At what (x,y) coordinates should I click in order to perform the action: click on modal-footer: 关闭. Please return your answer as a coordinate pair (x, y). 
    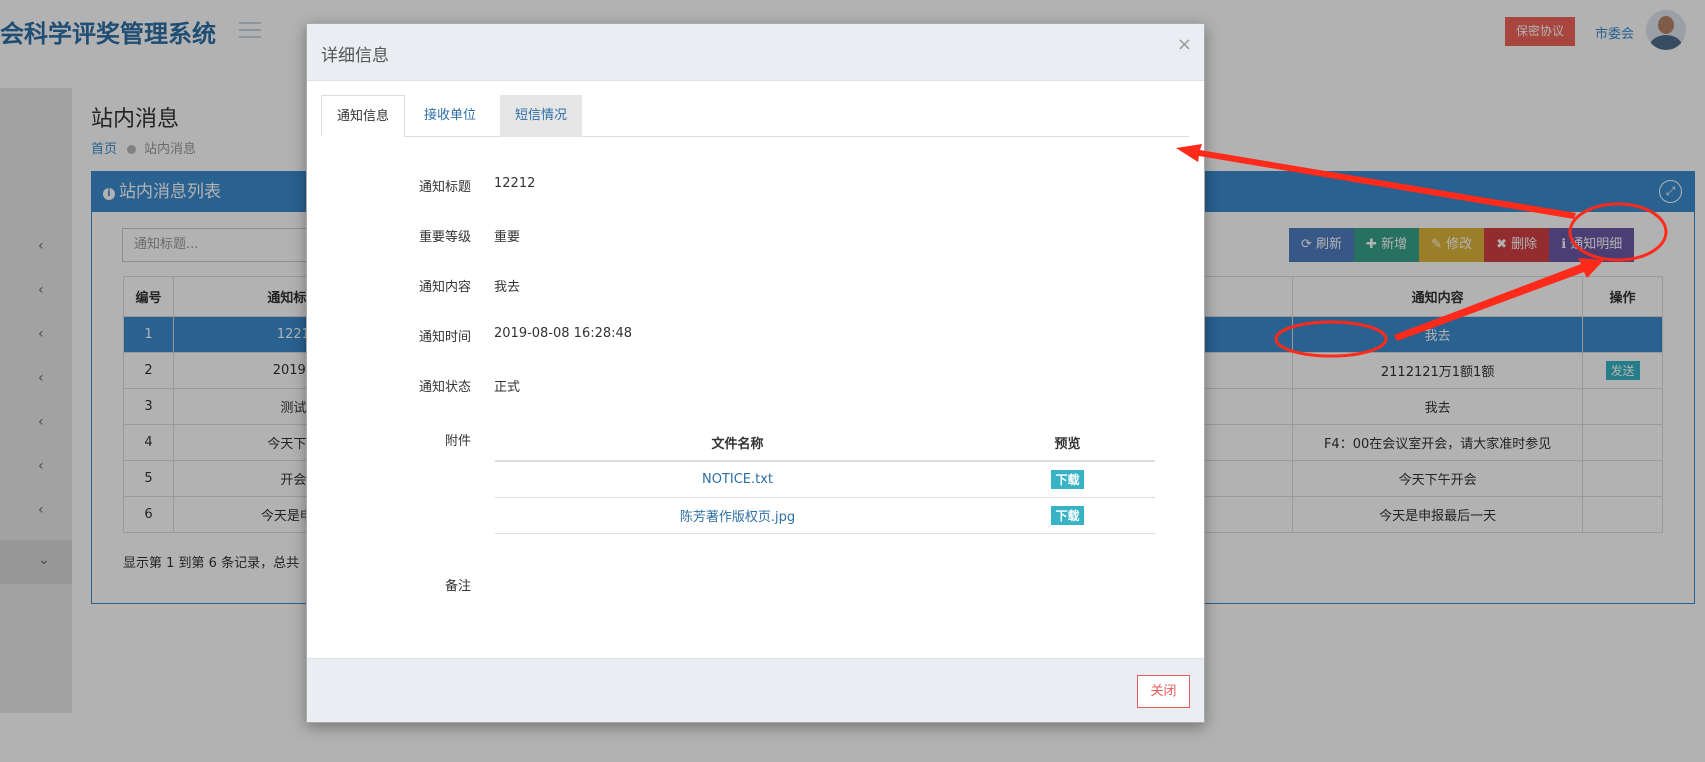
    Looking at the image, I should click on (755, 690).